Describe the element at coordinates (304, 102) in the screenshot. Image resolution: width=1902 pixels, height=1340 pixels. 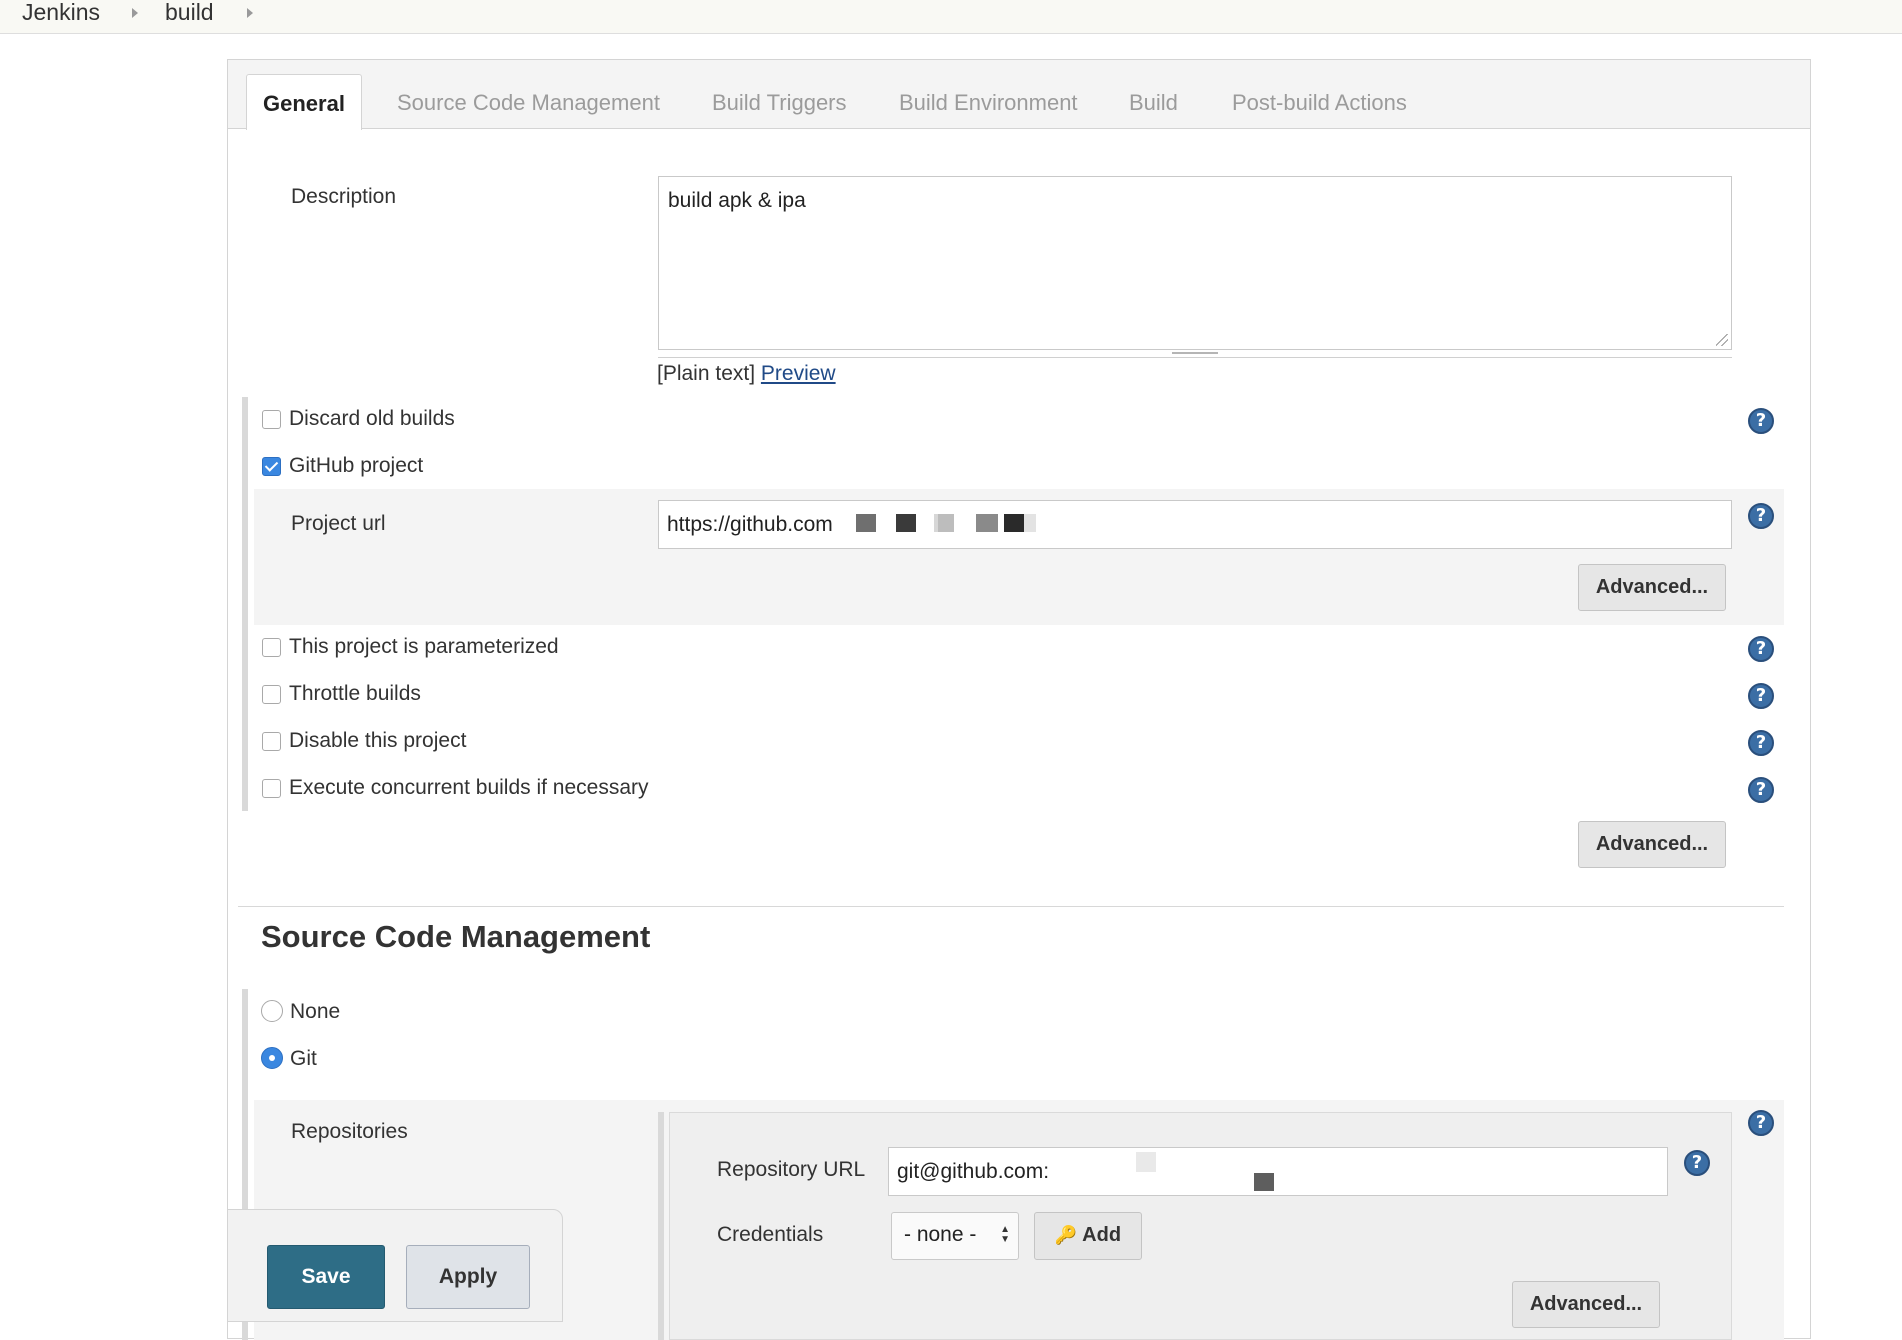
I see `tab-general: General` at that location.